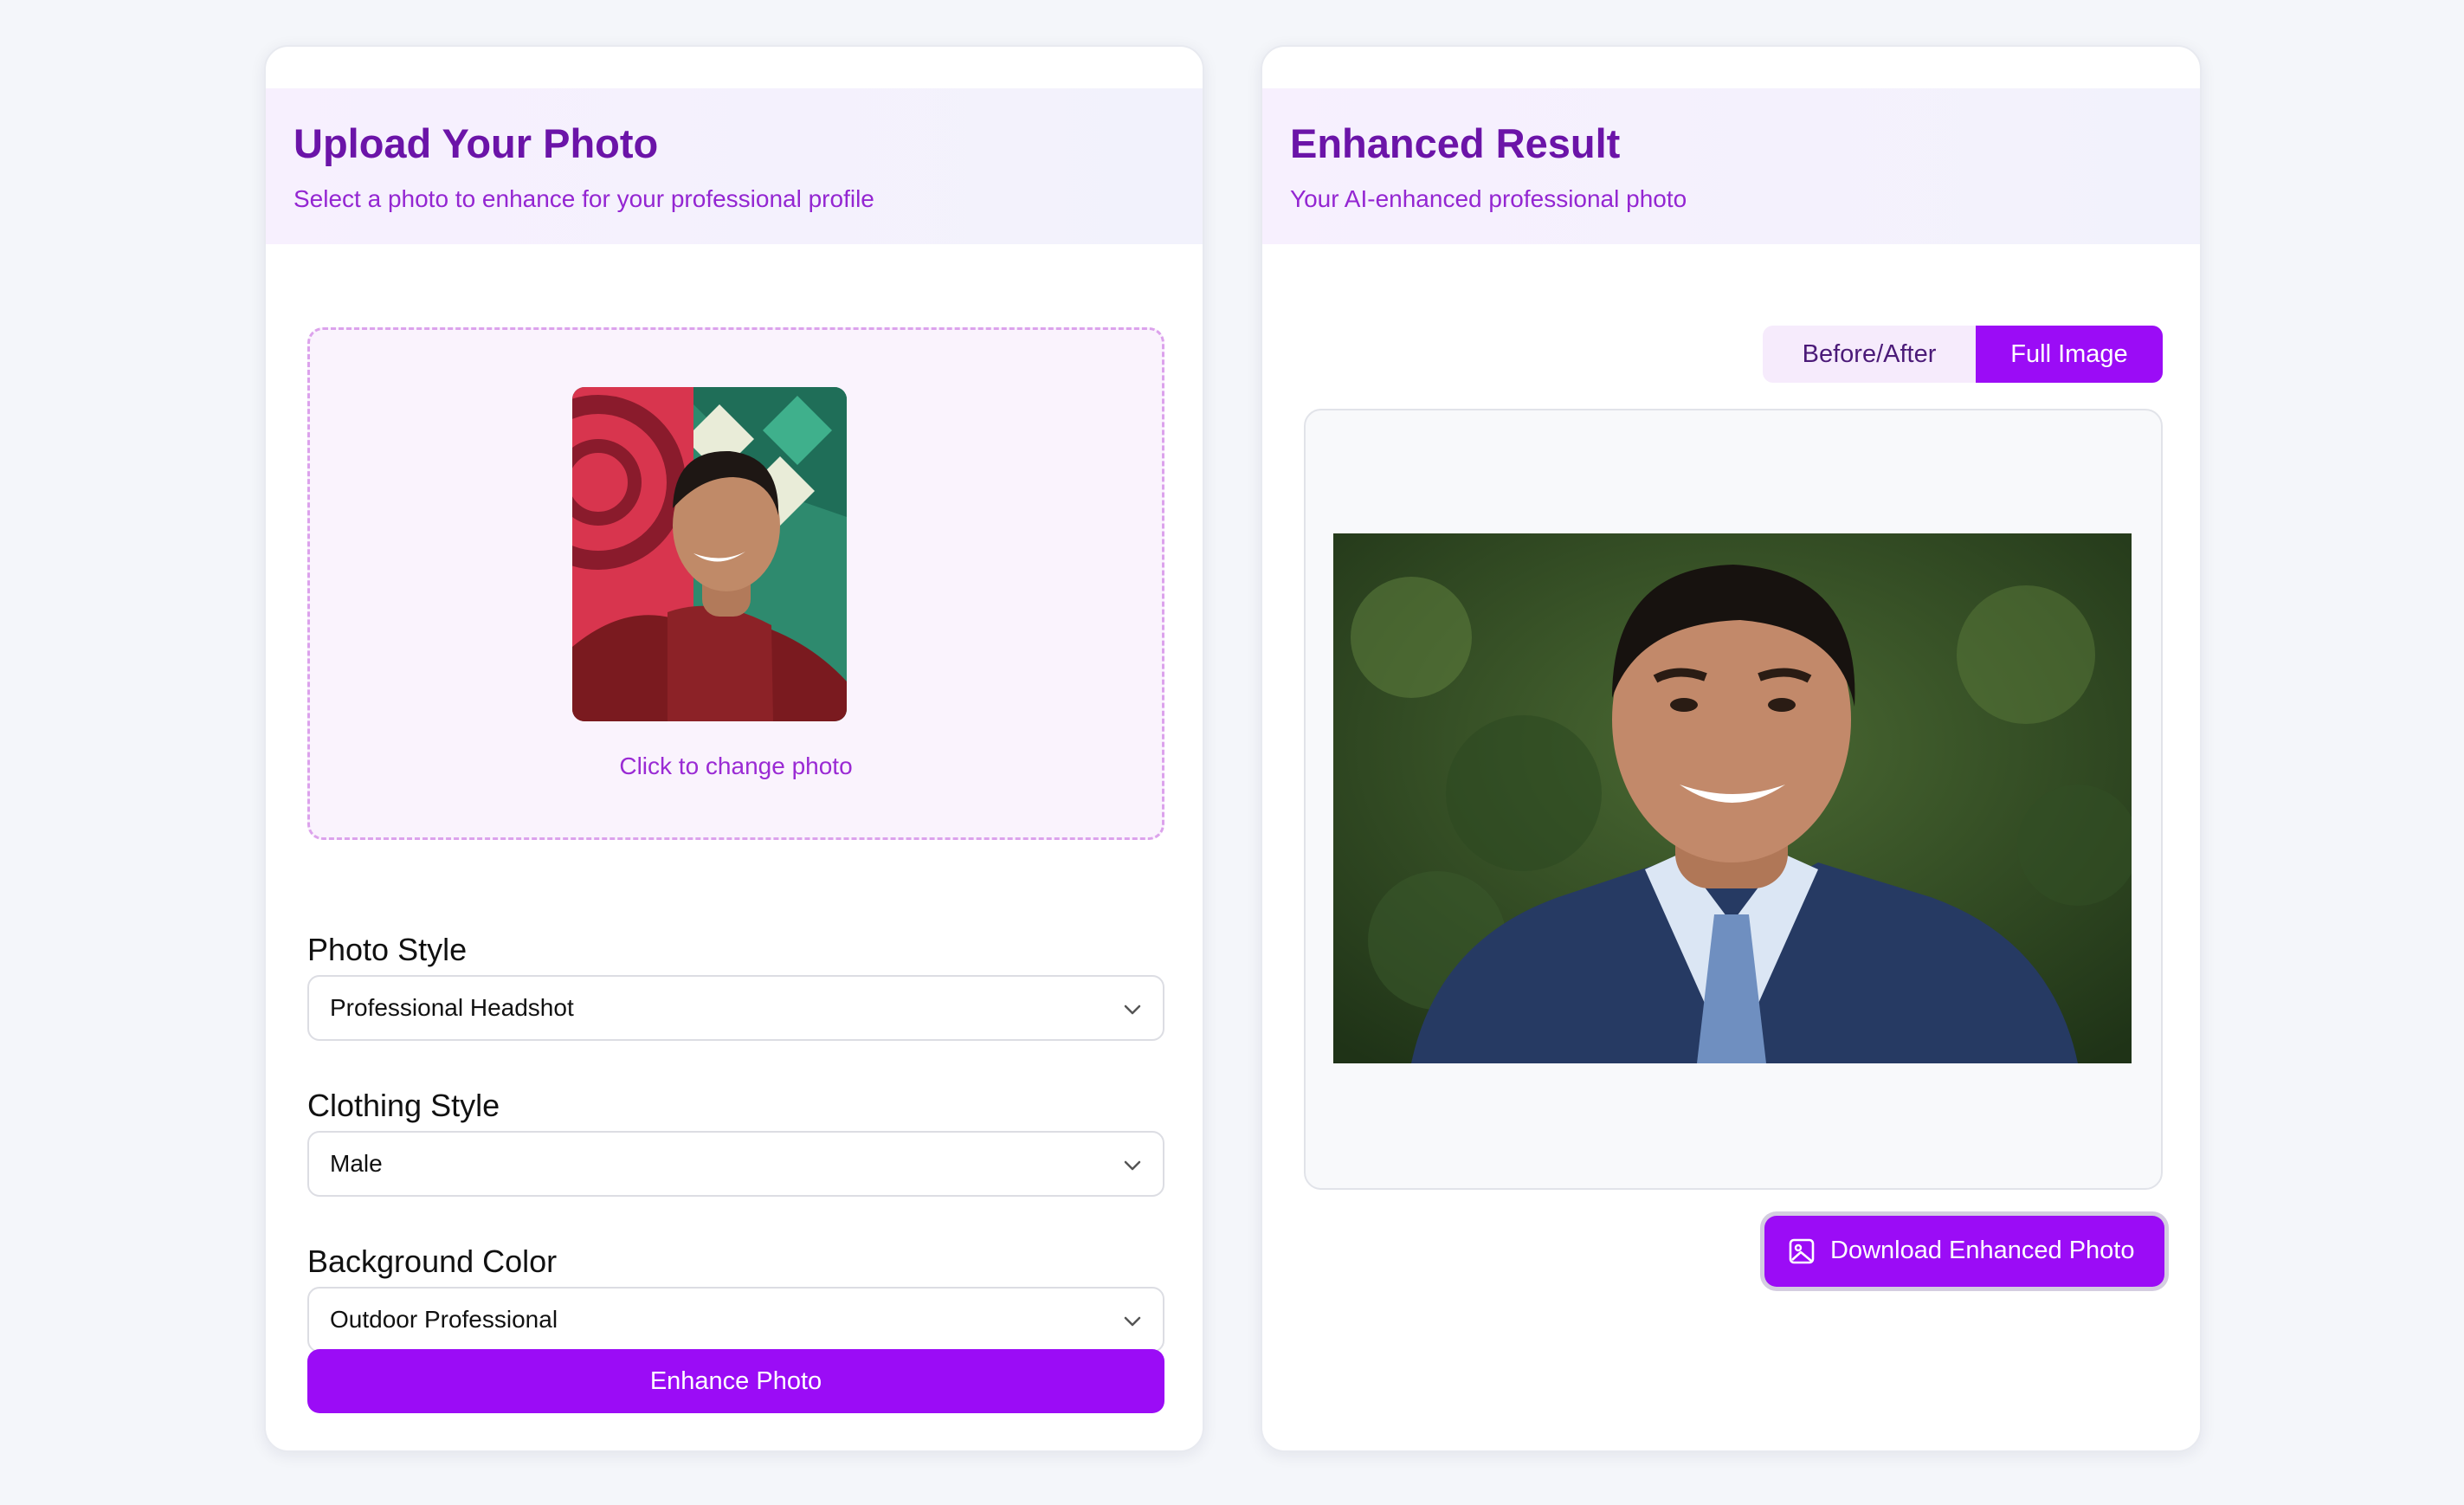 This screenshot has height=1505, width=2464. I want to click on clothing-style-select: Male, so click(735, 1164).